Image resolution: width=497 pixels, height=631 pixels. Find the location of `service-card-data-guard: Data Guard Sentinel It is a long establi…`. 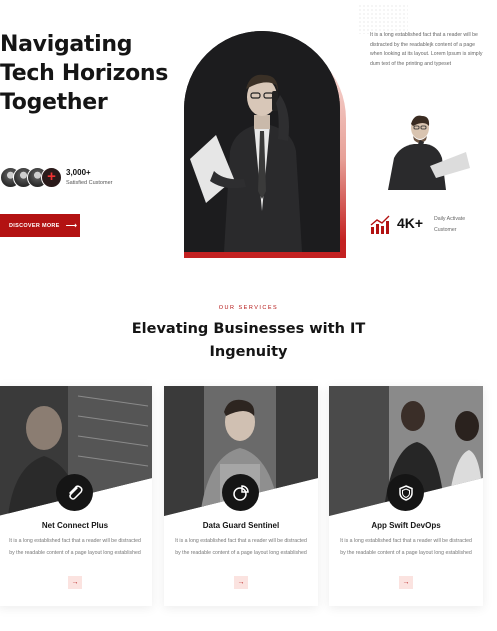

service-card-data-guard: Data Guard Sentinel It is a long establi… is located at coordinates (241, 496).